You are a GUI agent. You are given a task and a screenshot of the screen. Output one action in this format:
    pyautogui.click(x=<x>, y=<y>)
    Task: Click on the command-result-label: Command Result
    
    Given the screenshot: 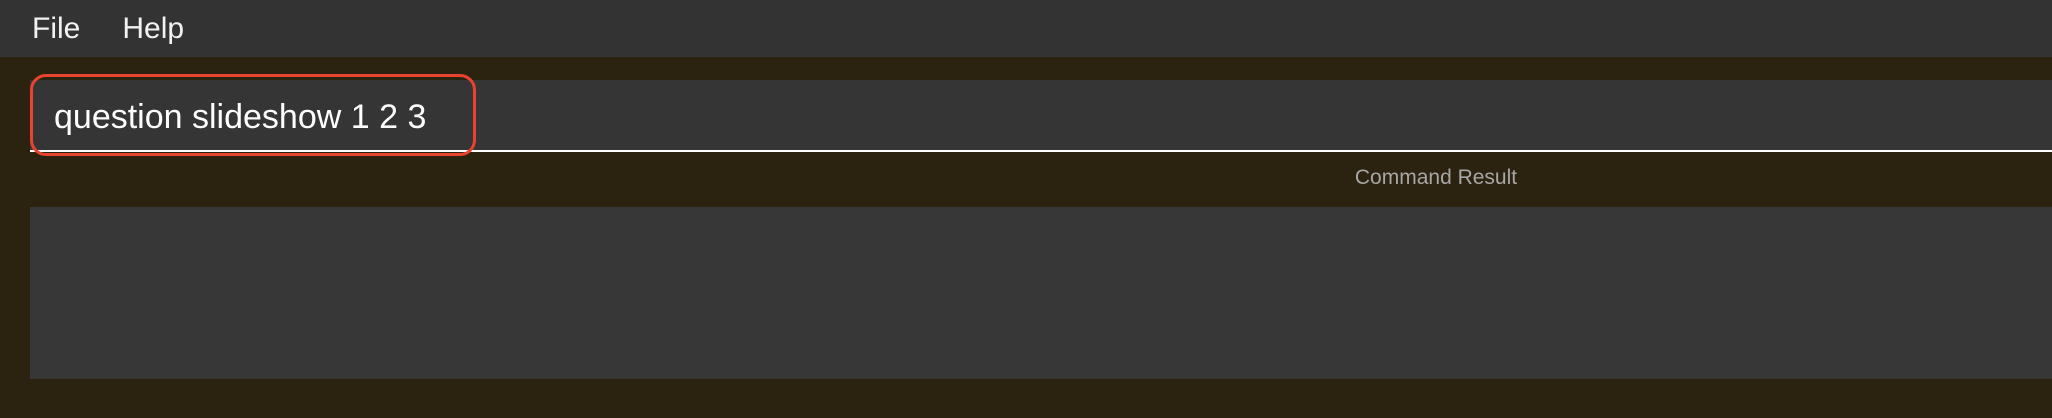 What is the action you would take?
    pyautogui.click(x=1436, y=177)
    